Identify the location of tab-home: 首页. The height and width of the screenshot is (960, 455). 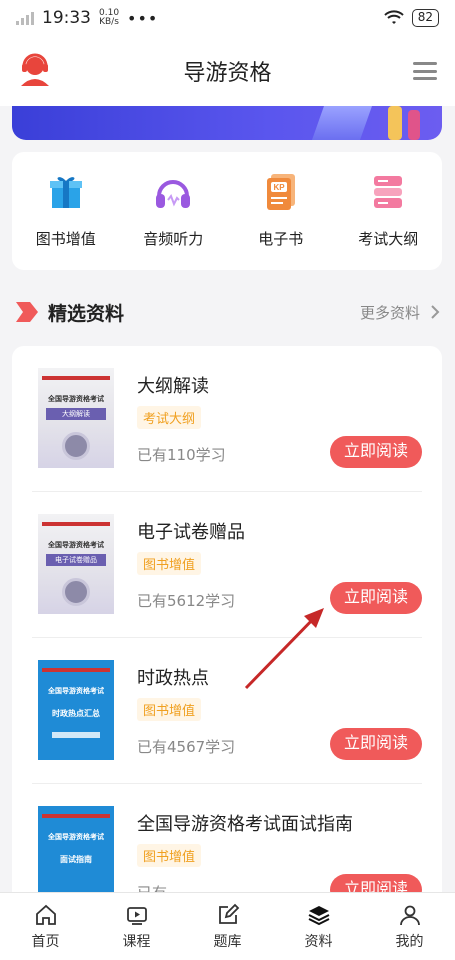
(45, 926).